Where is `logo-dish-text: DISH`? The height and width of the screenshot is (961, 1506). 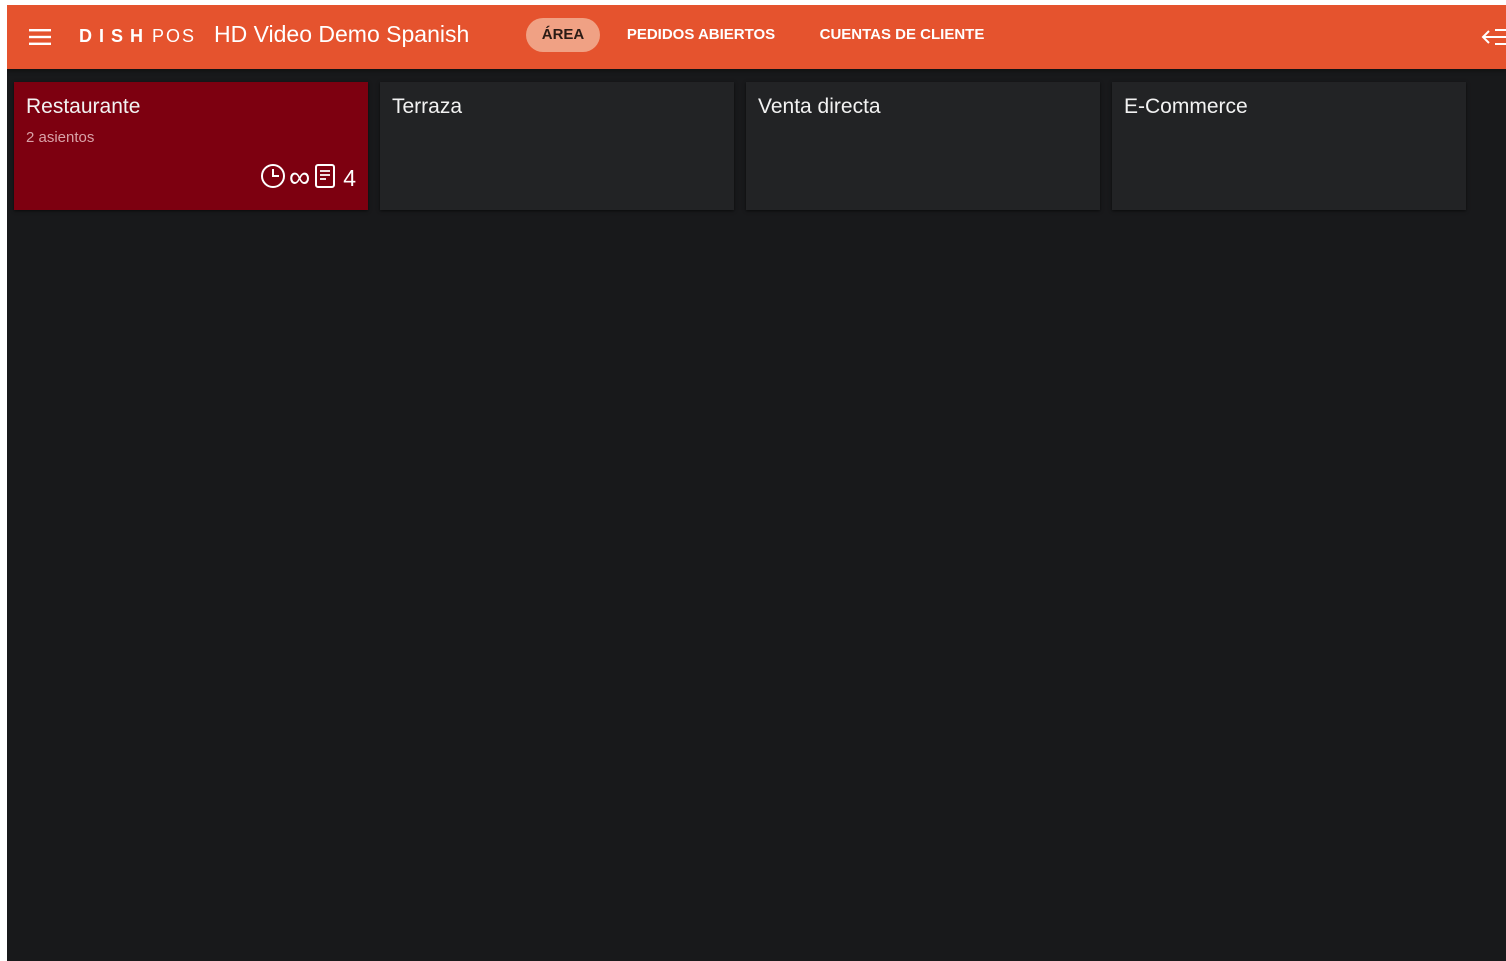 logo-dish-text: DISH is located at coordinates (115, 35).